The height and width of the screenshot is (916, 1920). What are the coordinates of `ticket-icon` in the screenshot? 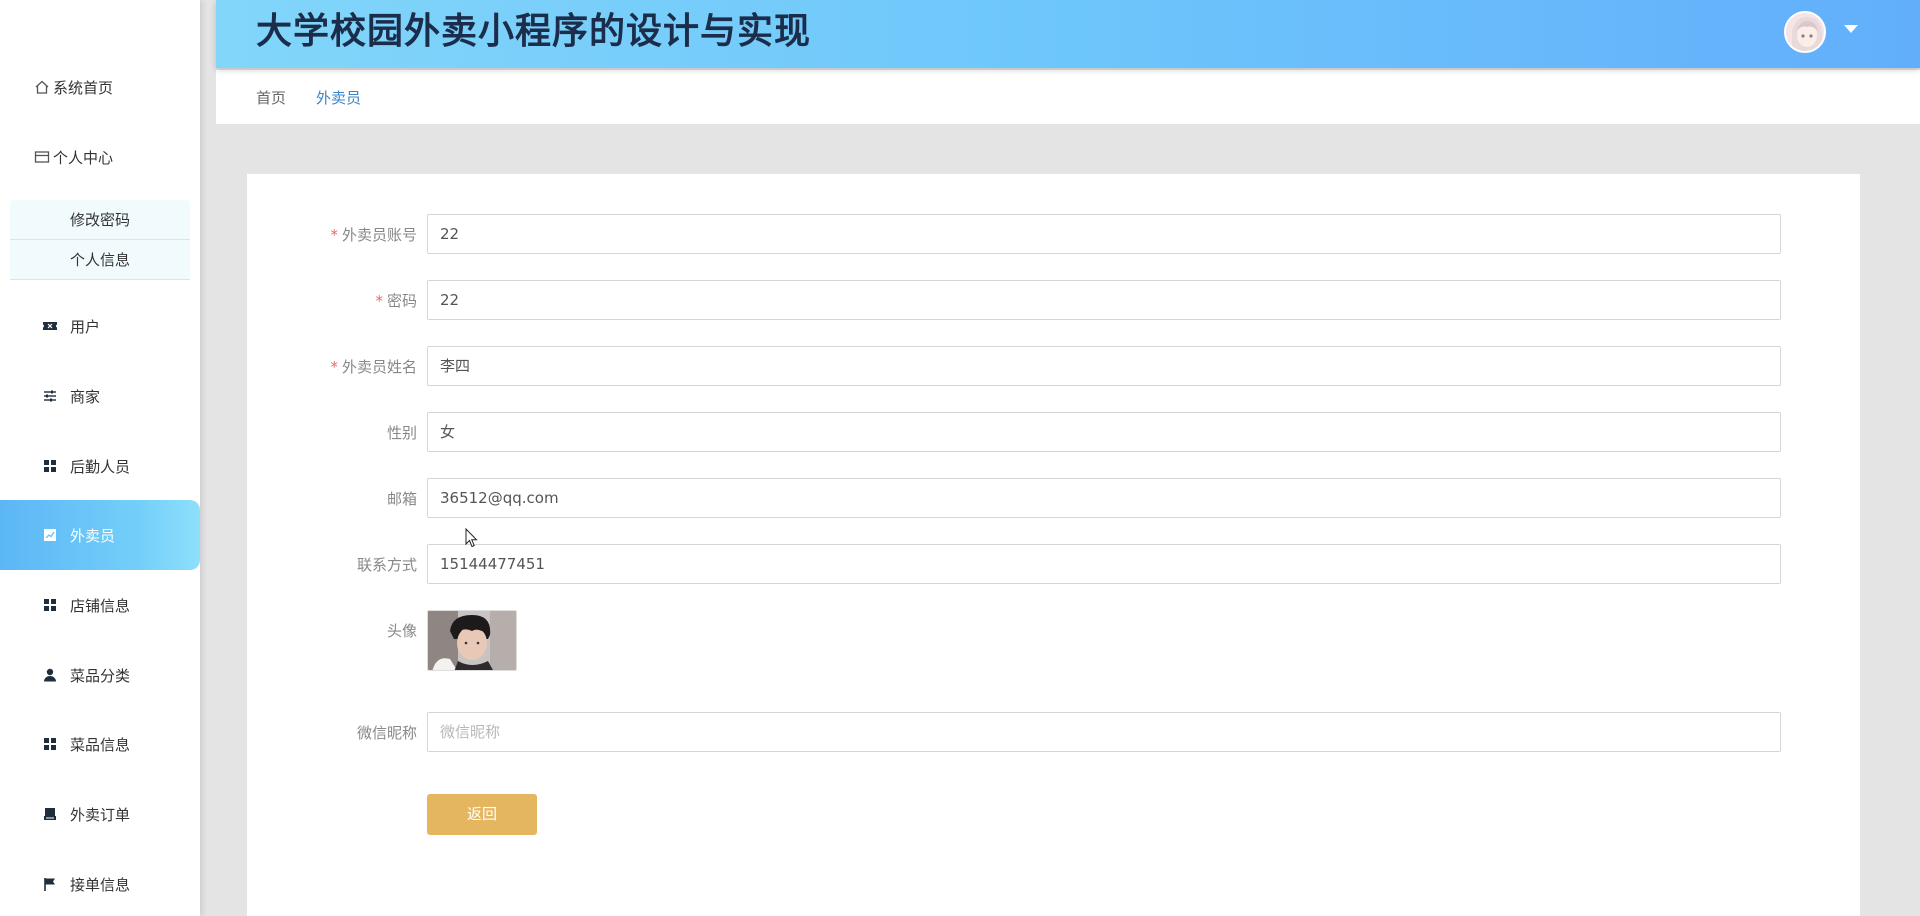 It's located at (50, 326).